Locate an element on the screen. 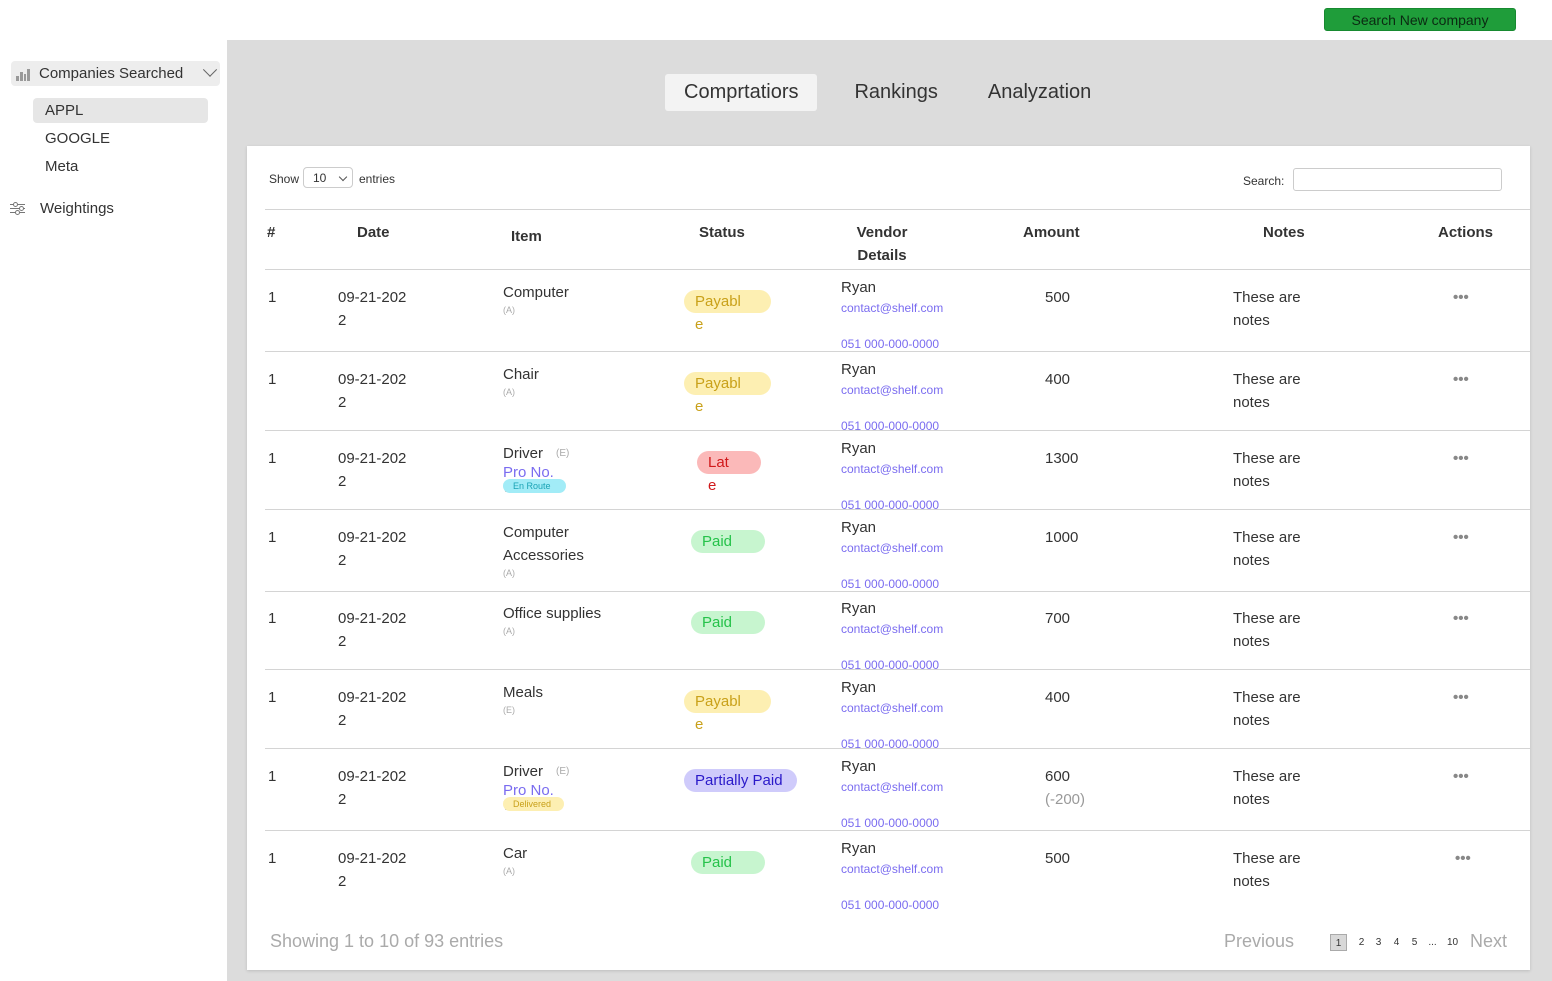  col-header-vendor-details: Vendor Details is located at coordinates (882, 244).